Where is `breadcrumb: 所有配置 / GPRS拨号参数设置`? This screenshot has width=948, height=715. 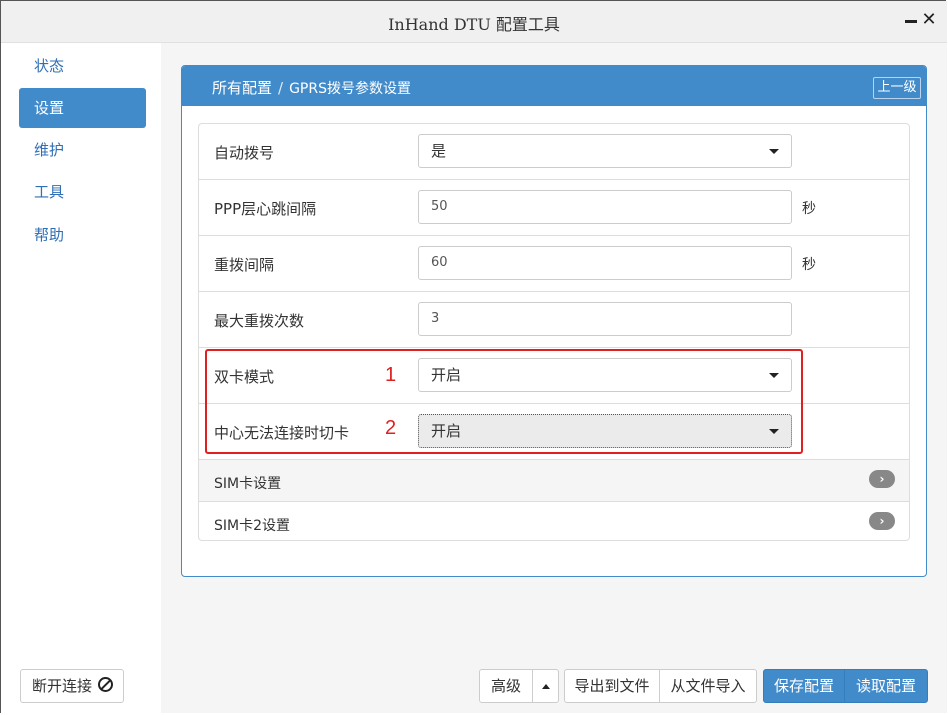 breadcrumb: 所有配置 / GPRS拨号参数设置 is located at coordinates (311, 87).